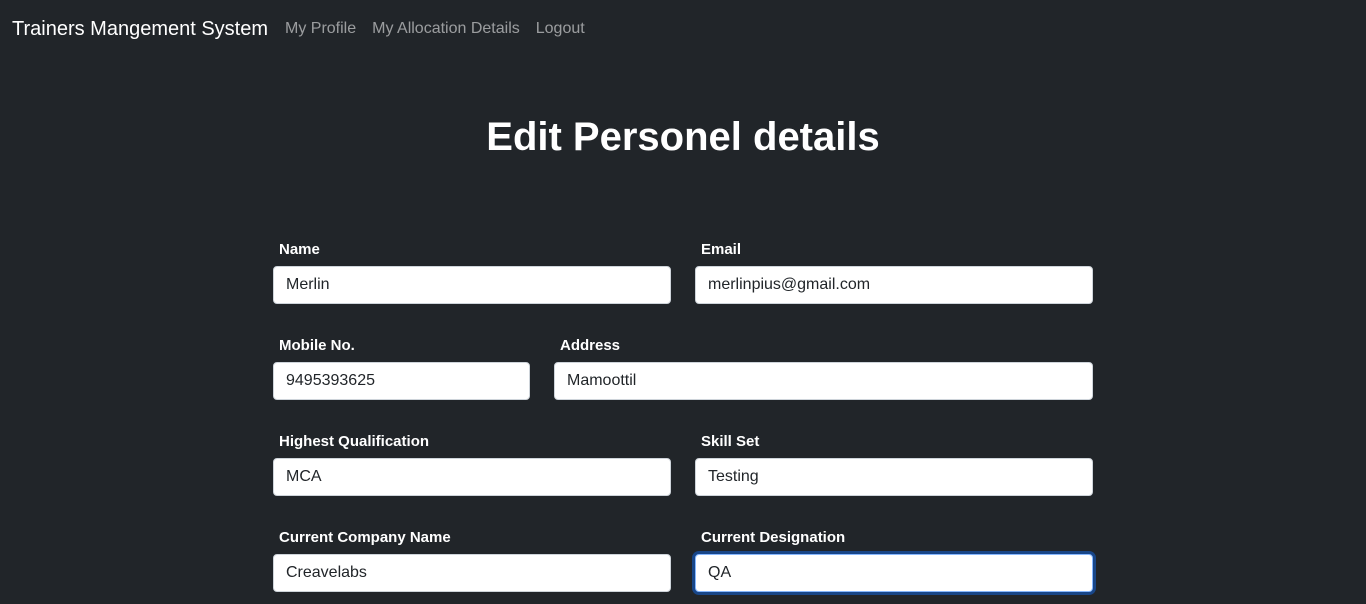 The image size is (1366, 604). I want to click on mobile-input, so click(401, 381).